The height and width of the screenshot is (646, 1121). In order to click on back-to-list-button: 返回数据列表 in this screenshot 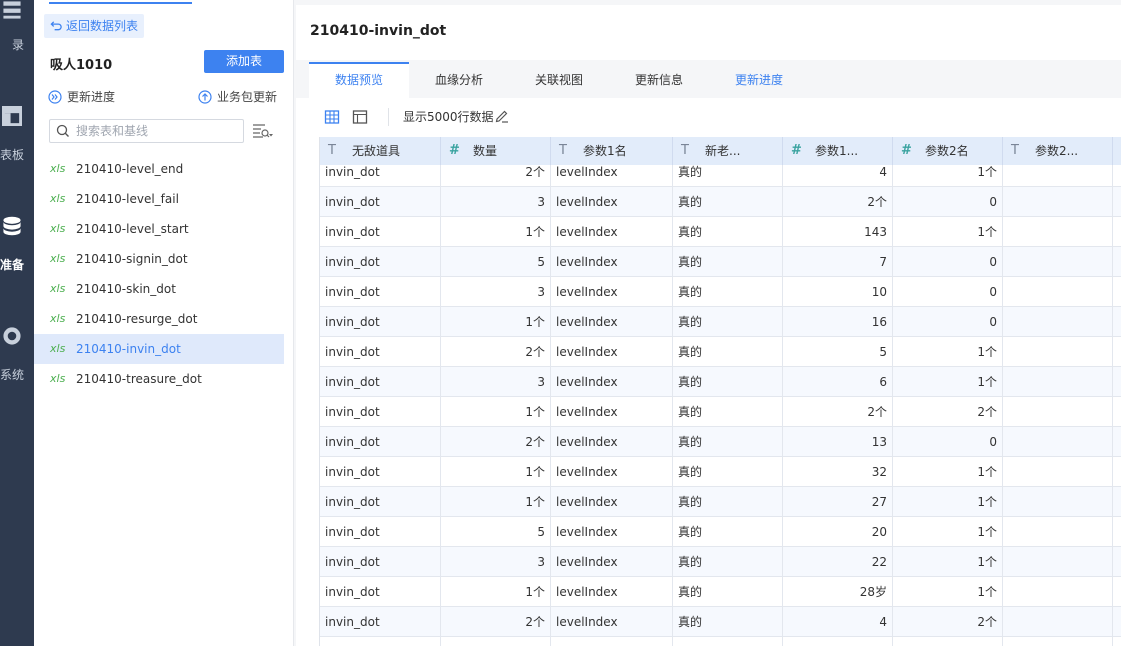, I will do `click(94, 26)`.